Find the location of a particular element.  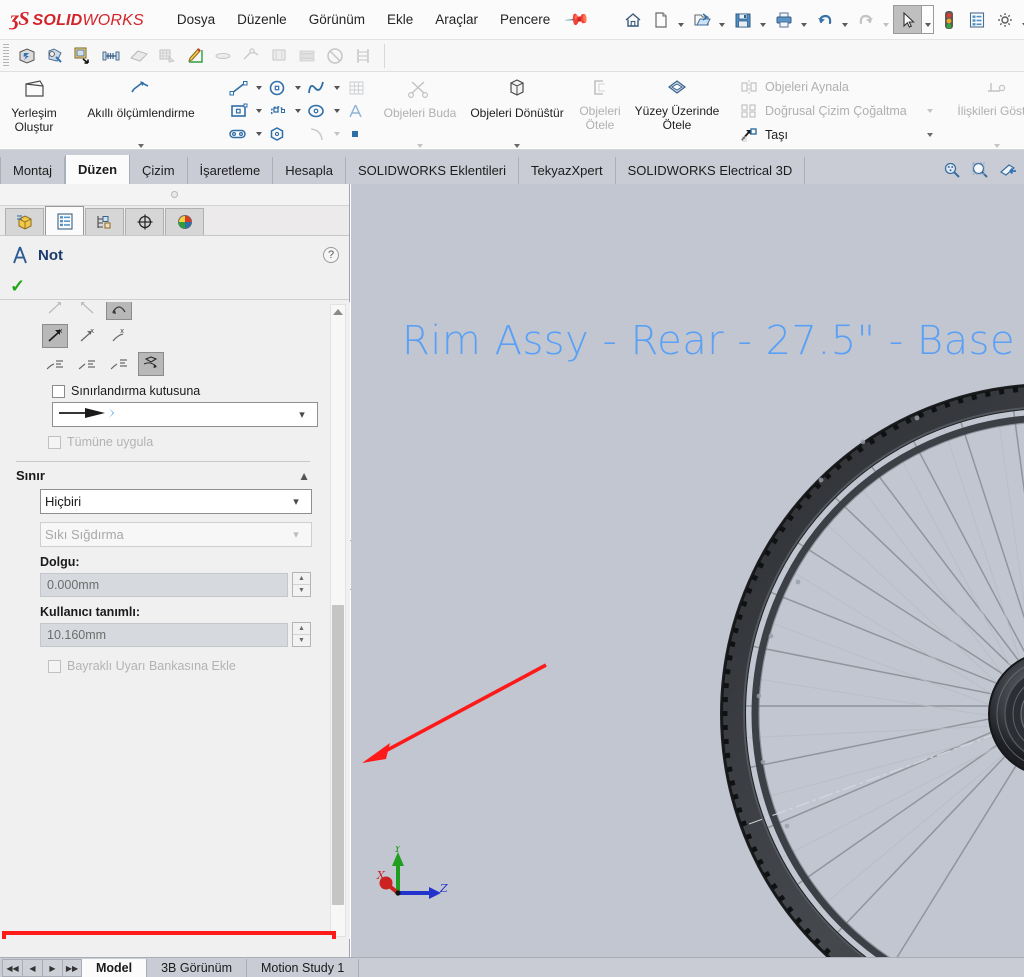

tab-duzen: Düzen is located at coordinates (98, 169).